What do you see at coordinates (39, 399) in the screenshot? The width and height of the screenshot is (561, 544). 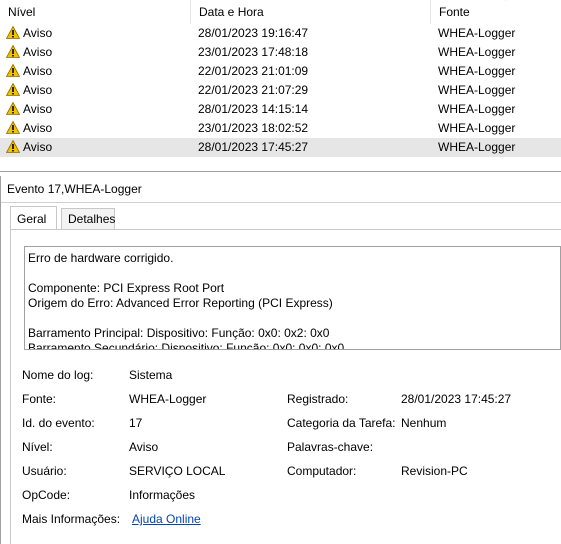 I see `source-label: Fonte:` at bounding box center [39, 399].